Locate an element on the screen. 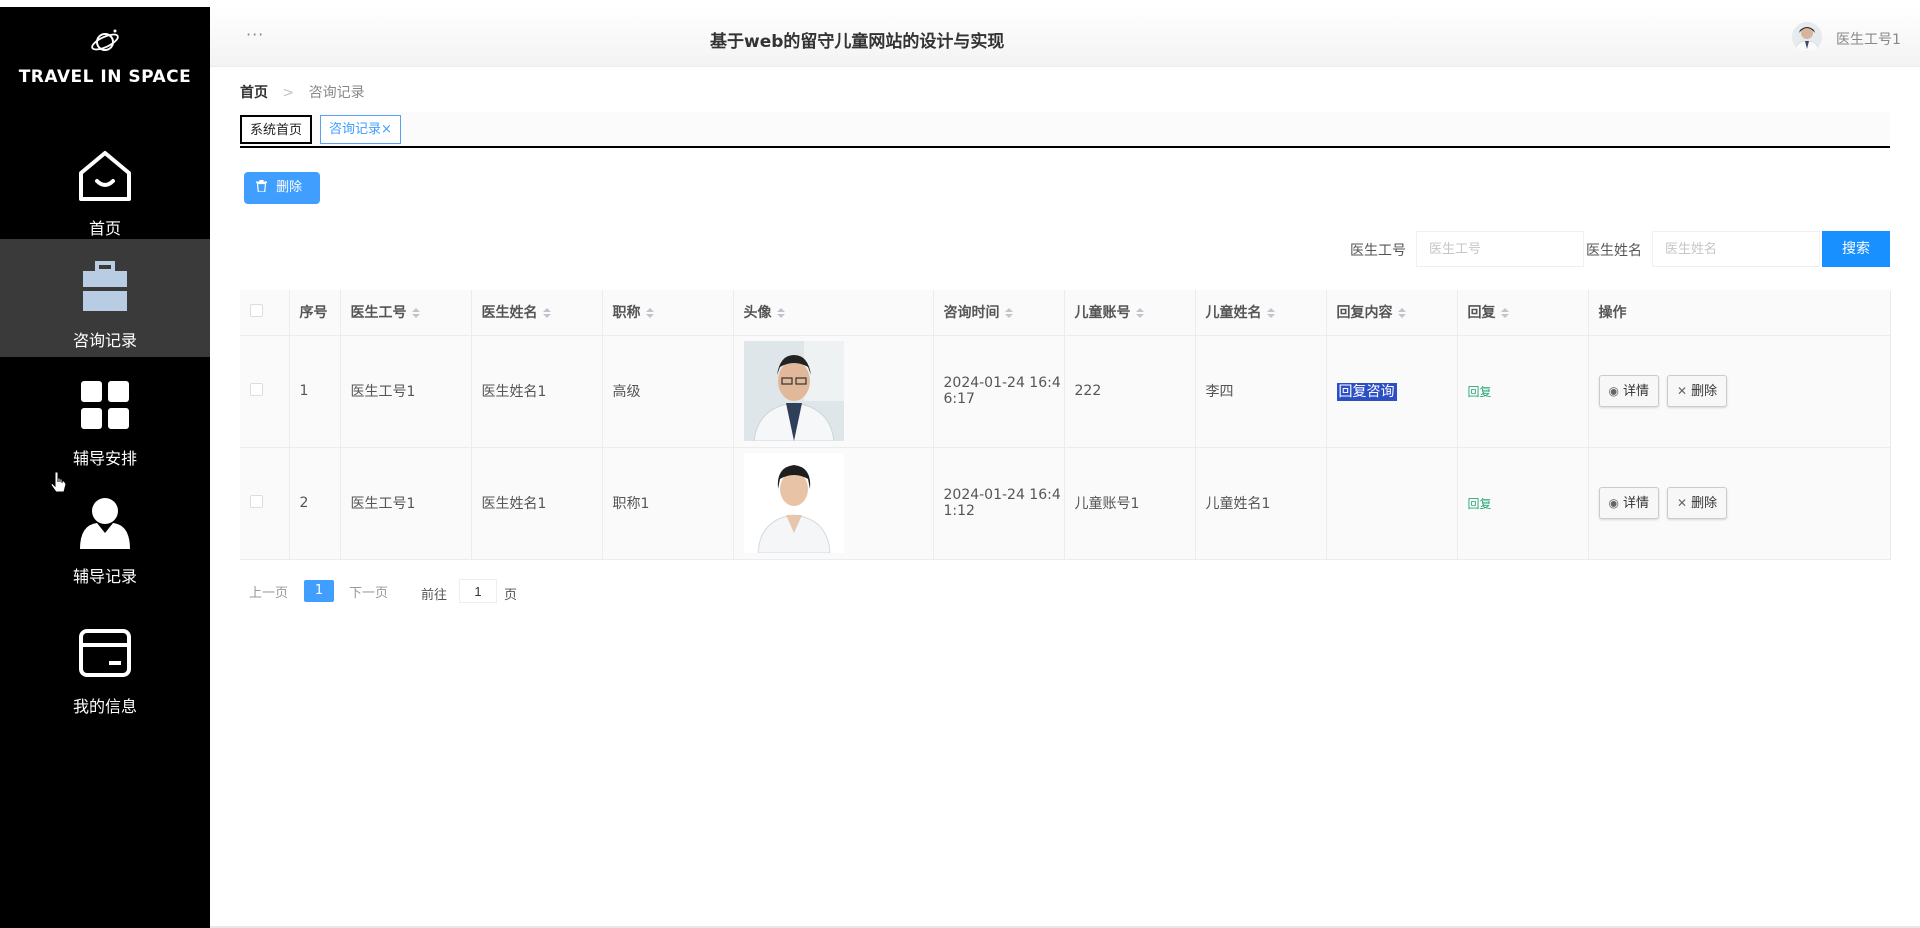 This screenshot has height=928, width=1920. sidebar-item-tutoring-schedule: 辅导安排 is located at coordinates (105, 416).